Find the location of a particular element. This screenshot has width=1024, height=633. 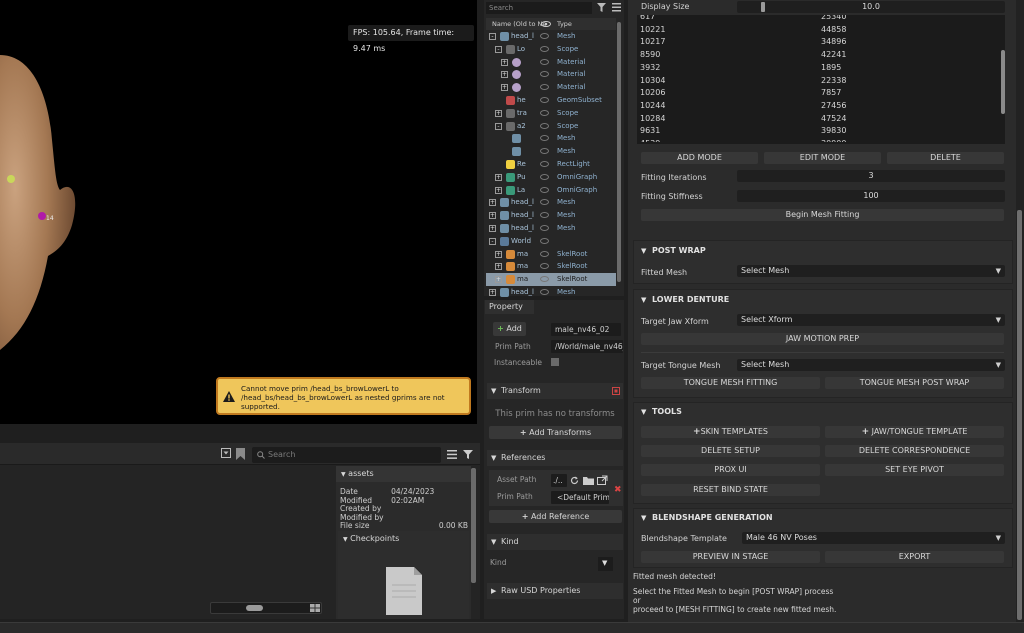

stage-tree-row: + Pu OmniGraph is located at coordinates (551, 177).